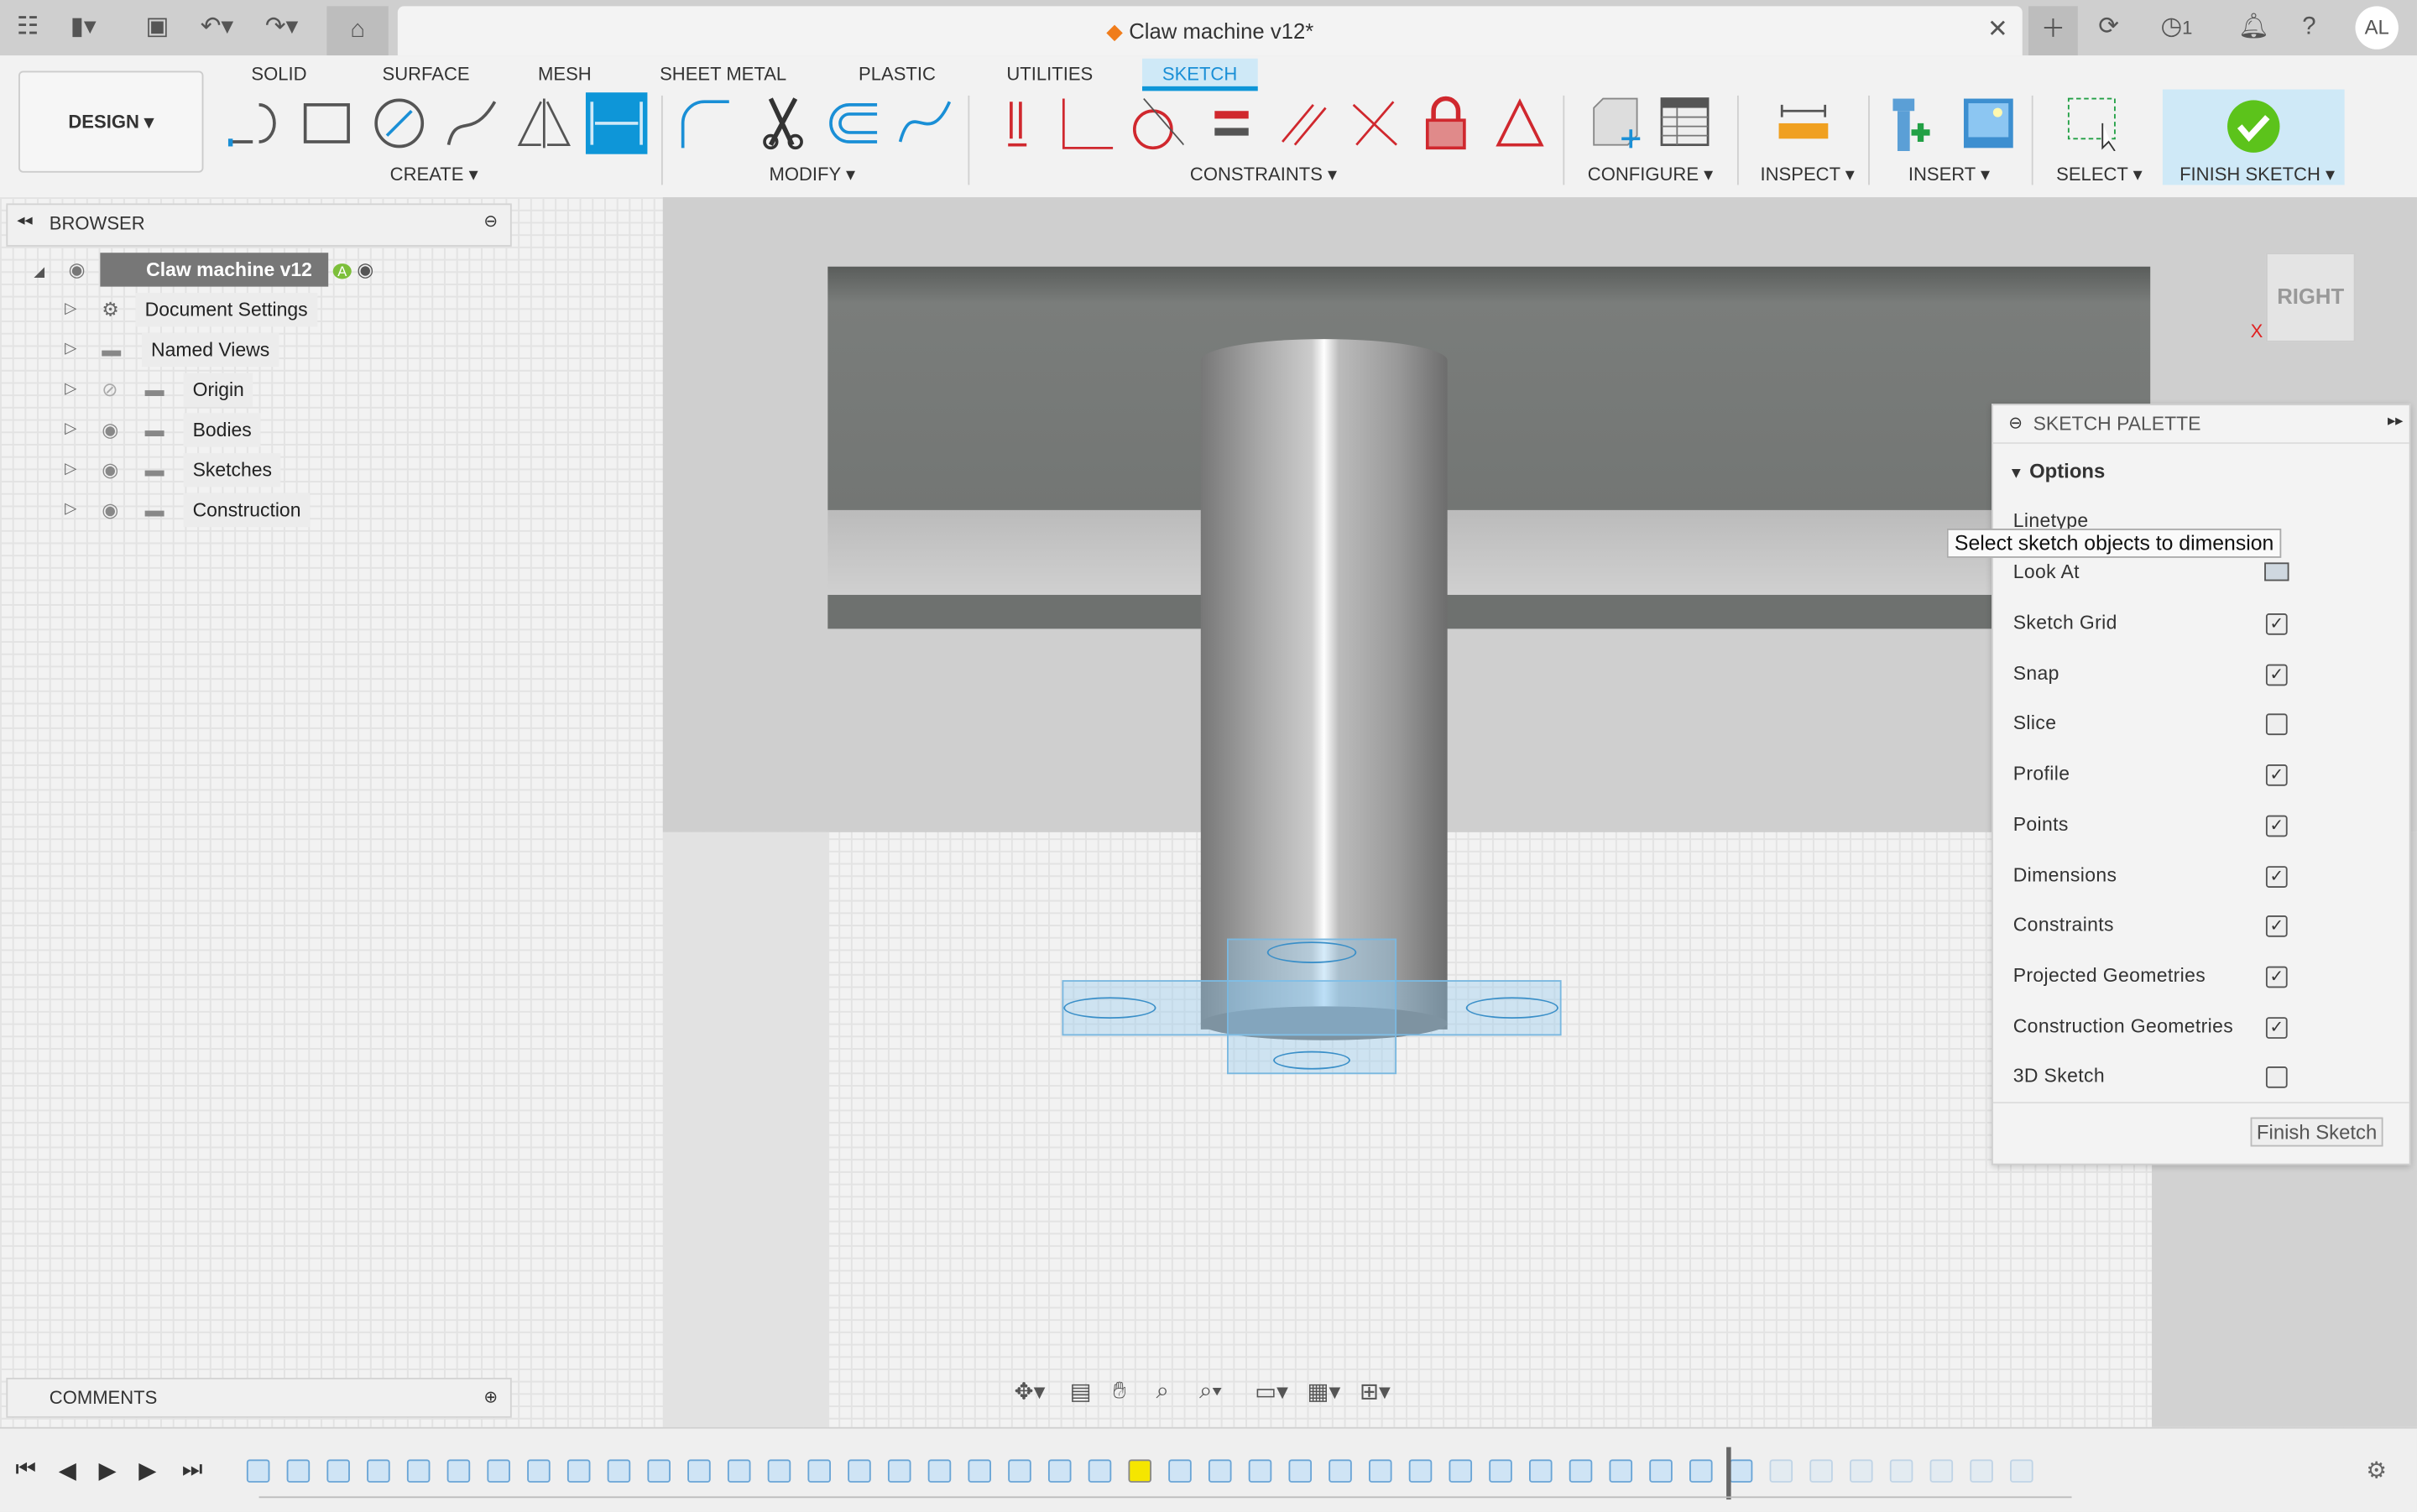  I want to click on last-icon: ⏭︎, so click(192, 1470).